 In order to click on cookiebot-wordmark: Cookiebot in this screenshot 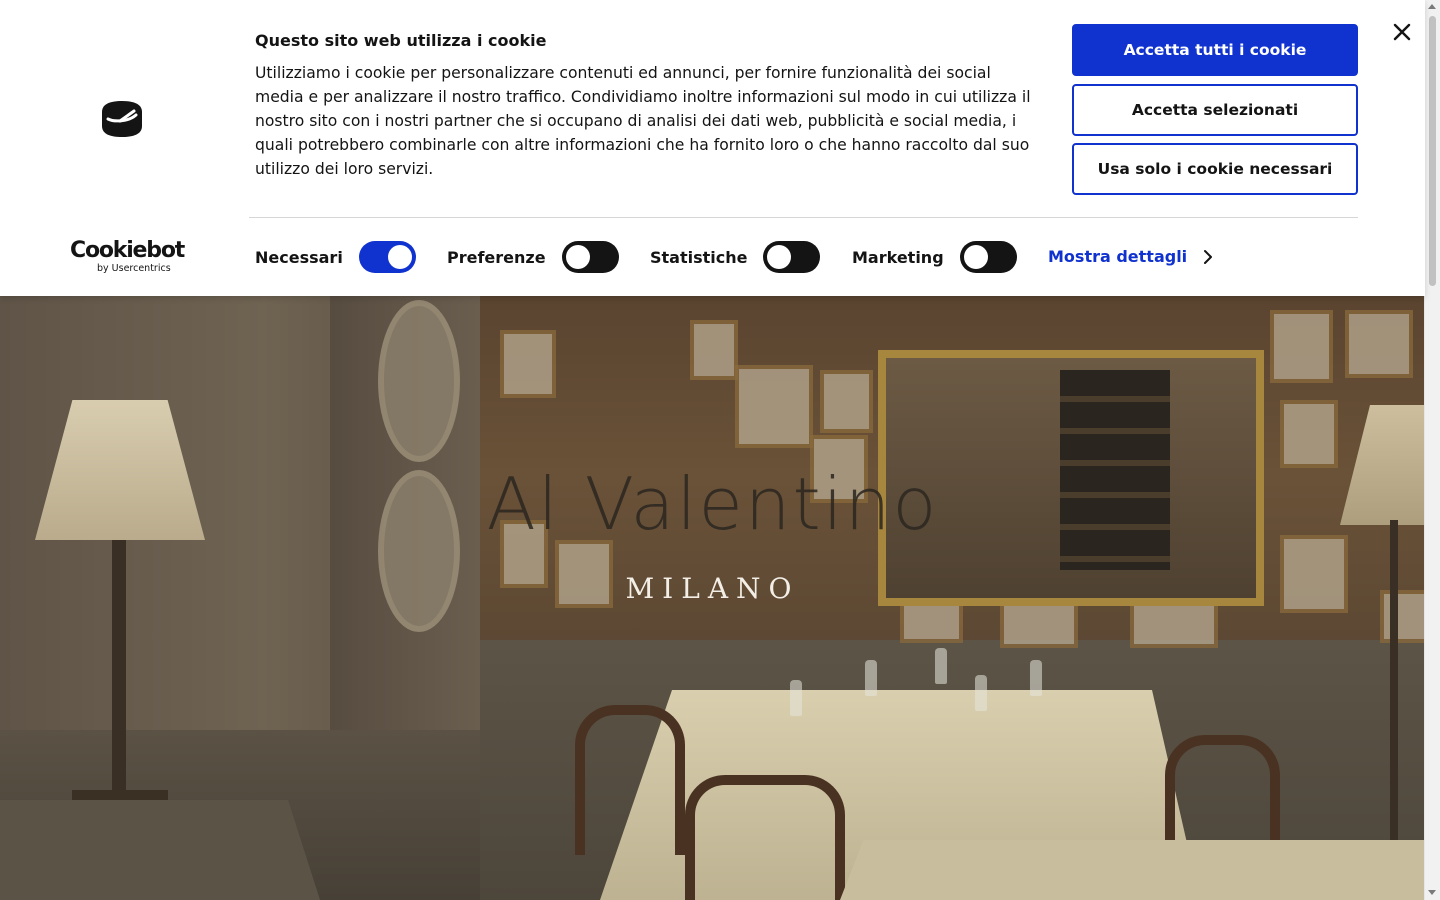, I will do `click(127, 250)`.